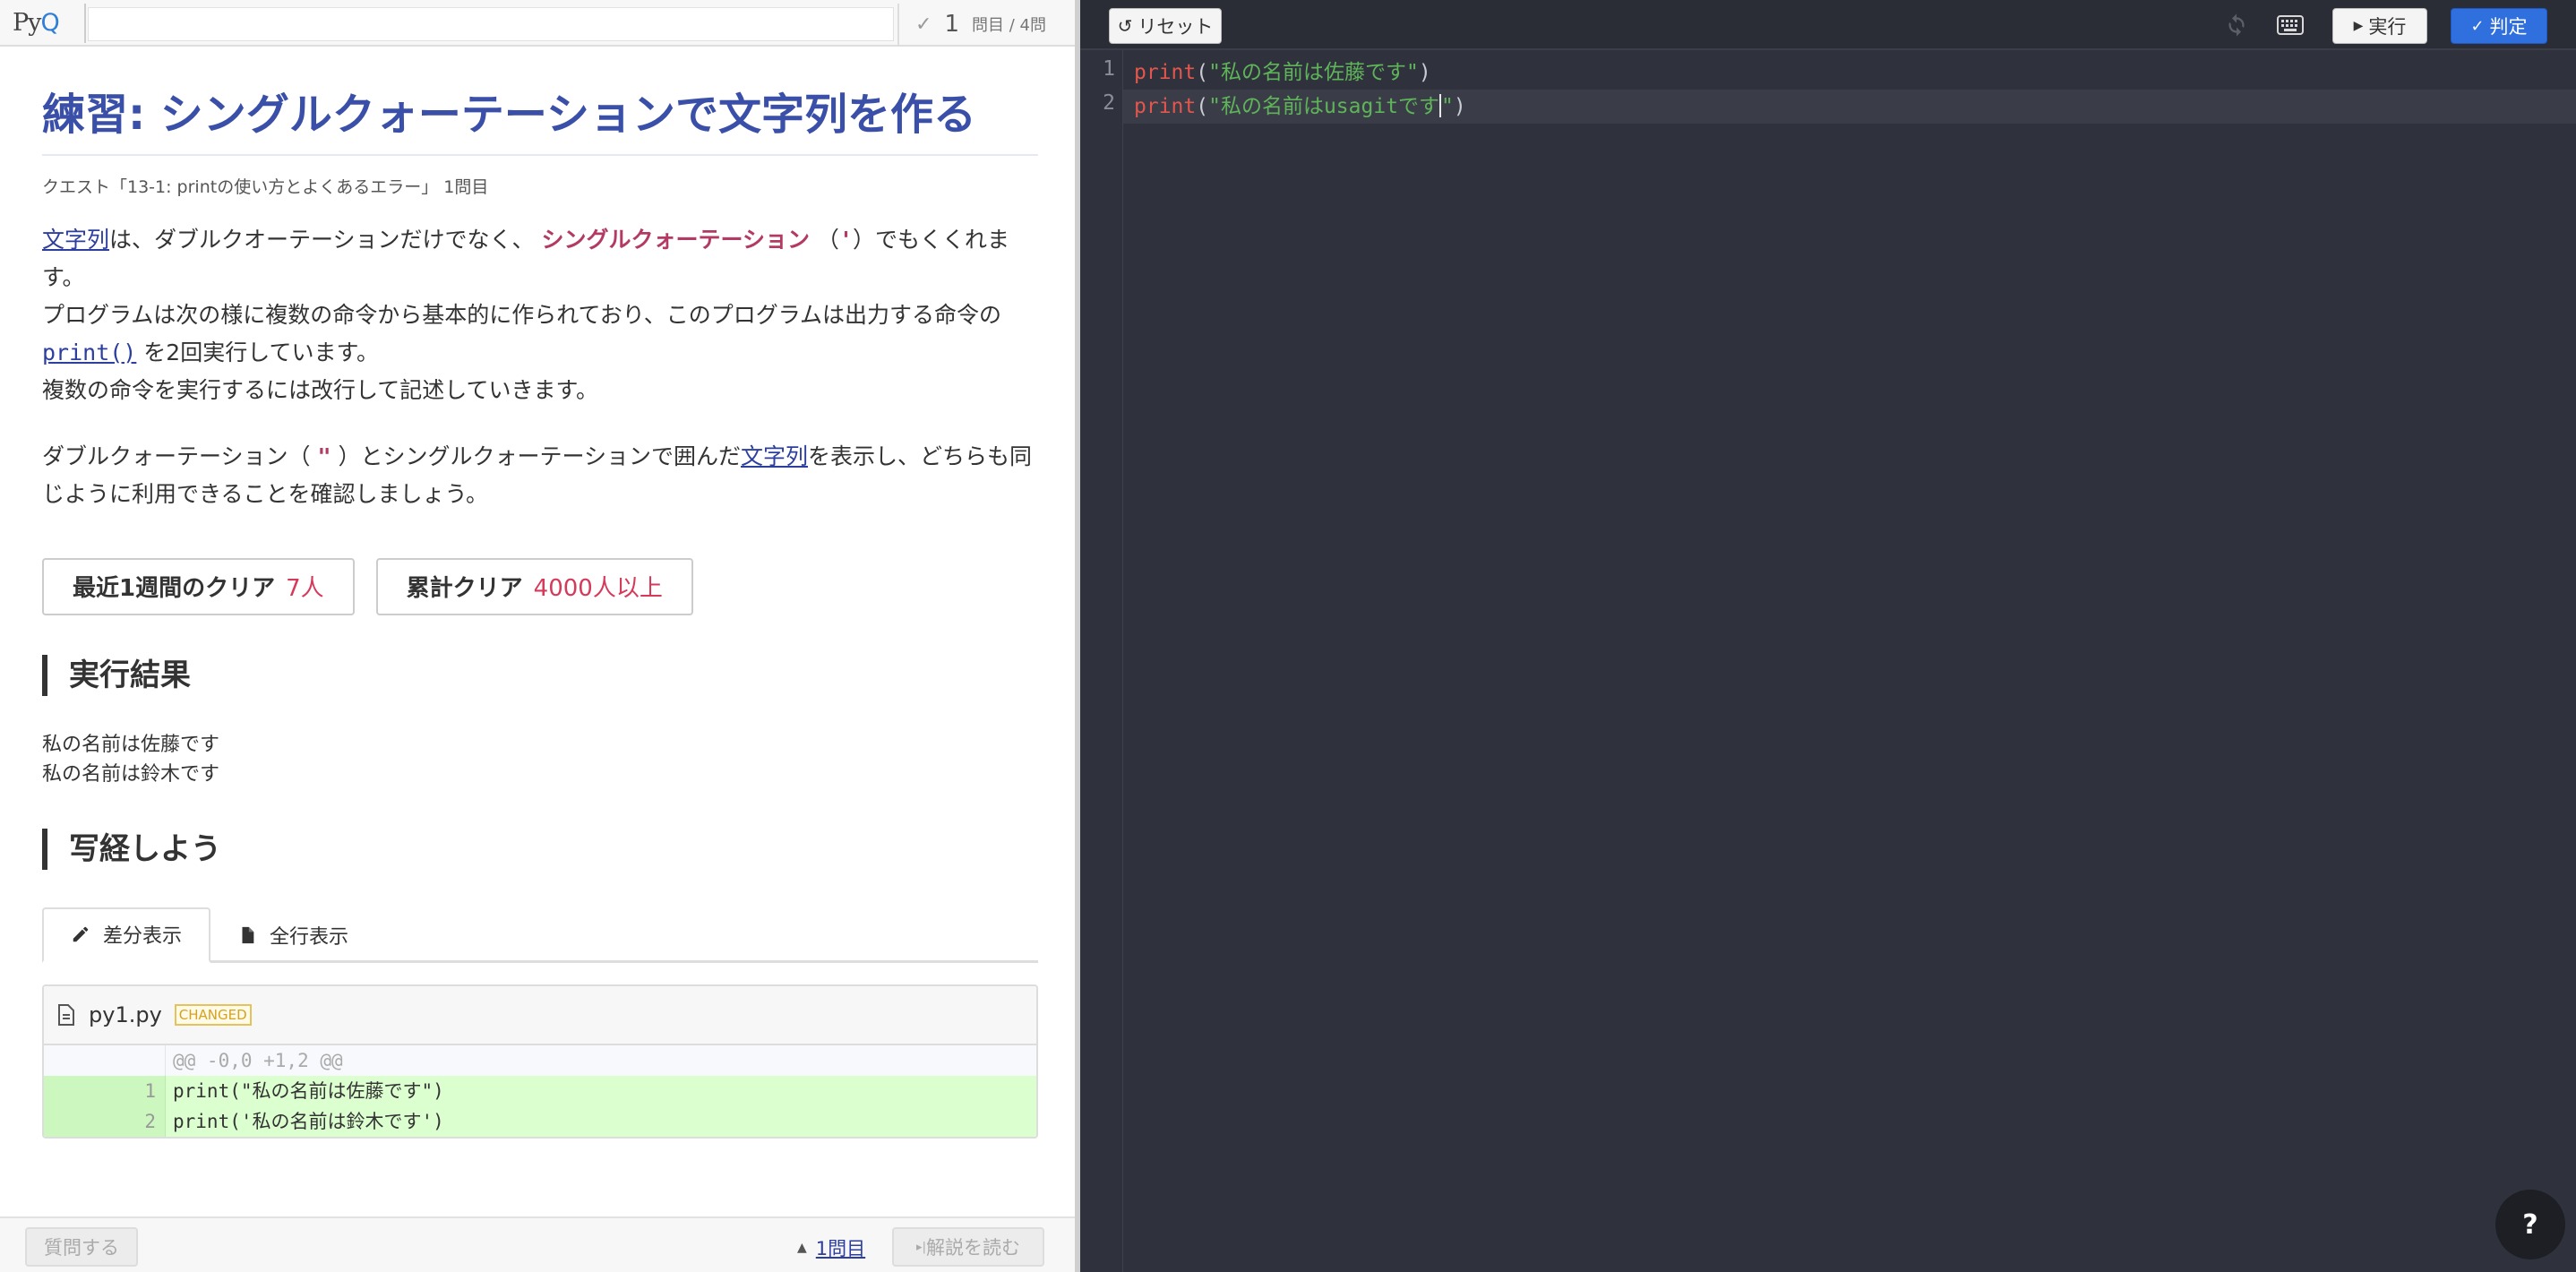  What do you see at coordinates (1101, 661) in the screenshot?
I see `line-gutter: 1 2` at bounding box center [1101, 661].